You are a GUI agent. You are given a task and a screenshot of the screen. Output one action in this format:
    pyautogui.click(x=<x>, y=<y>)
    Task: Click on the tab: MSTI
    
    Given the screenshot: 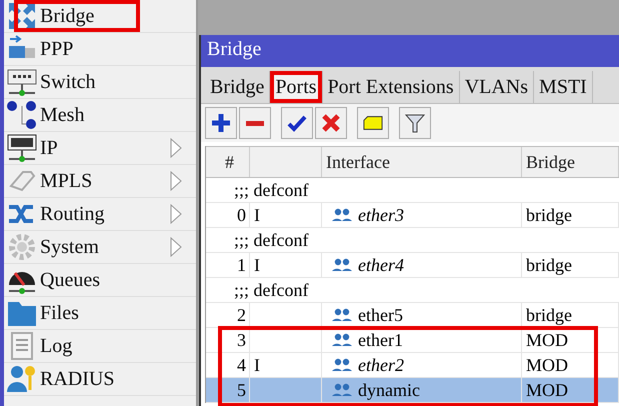 What is the action you would take?
    pyautogui.click(x=563, y=87)
    